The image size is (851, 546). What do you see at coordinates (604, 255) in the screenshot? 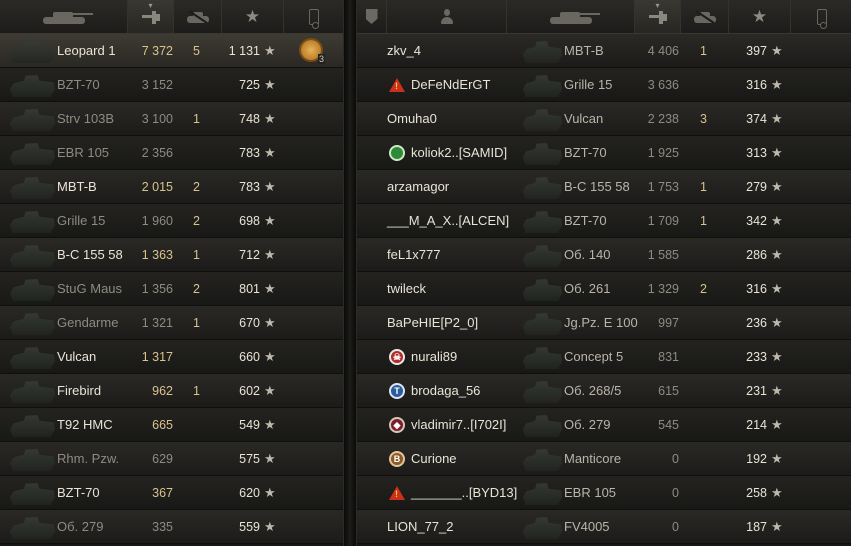
I see `player-row: feL1x777 Об. 140 1 585 286 ★` at bounding box center [604, 255].